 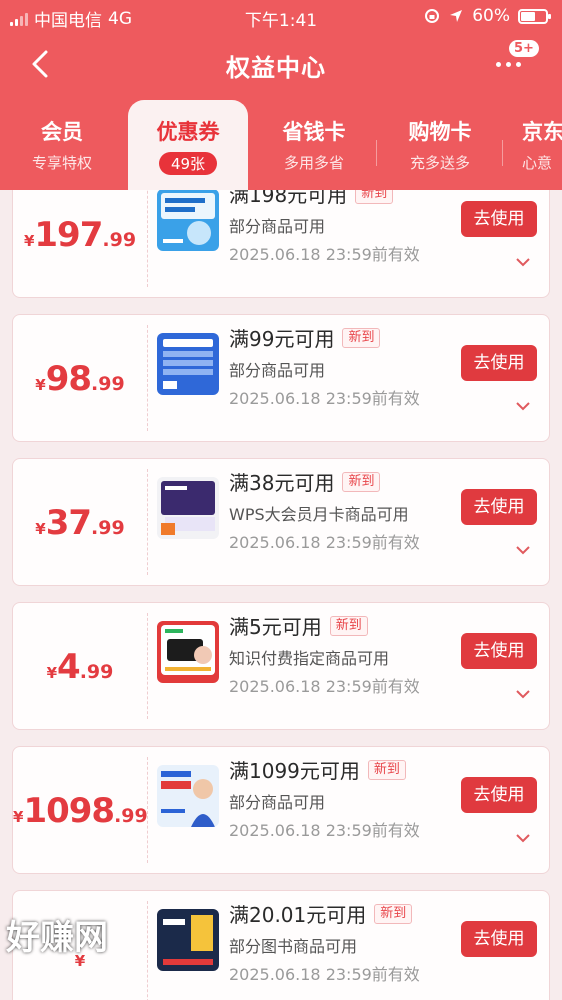 What do you see at coordinates (68, 235) in the screenshot?
I see `amount-integer: 197` at bounding box center [68, 235].